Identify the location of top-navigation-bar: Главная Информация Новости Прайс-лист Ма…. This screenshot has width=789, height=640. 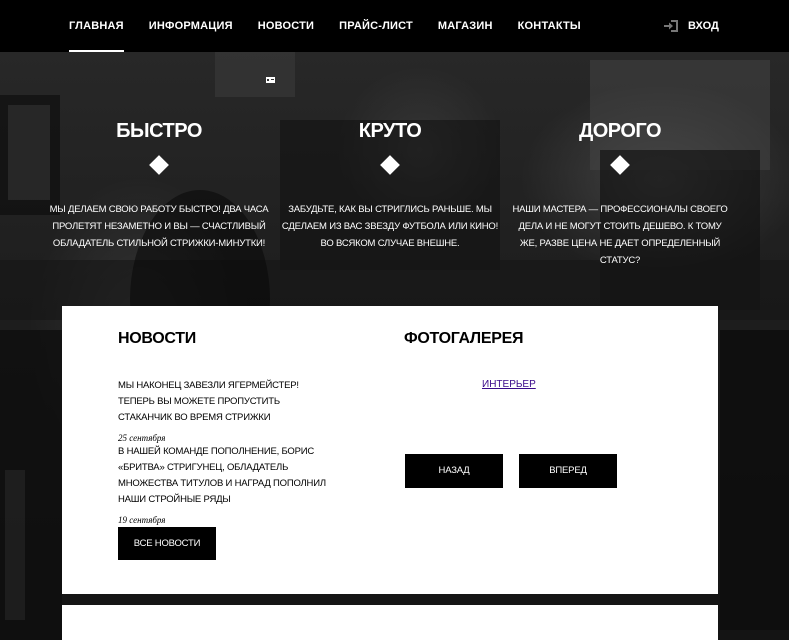
(394, 26).